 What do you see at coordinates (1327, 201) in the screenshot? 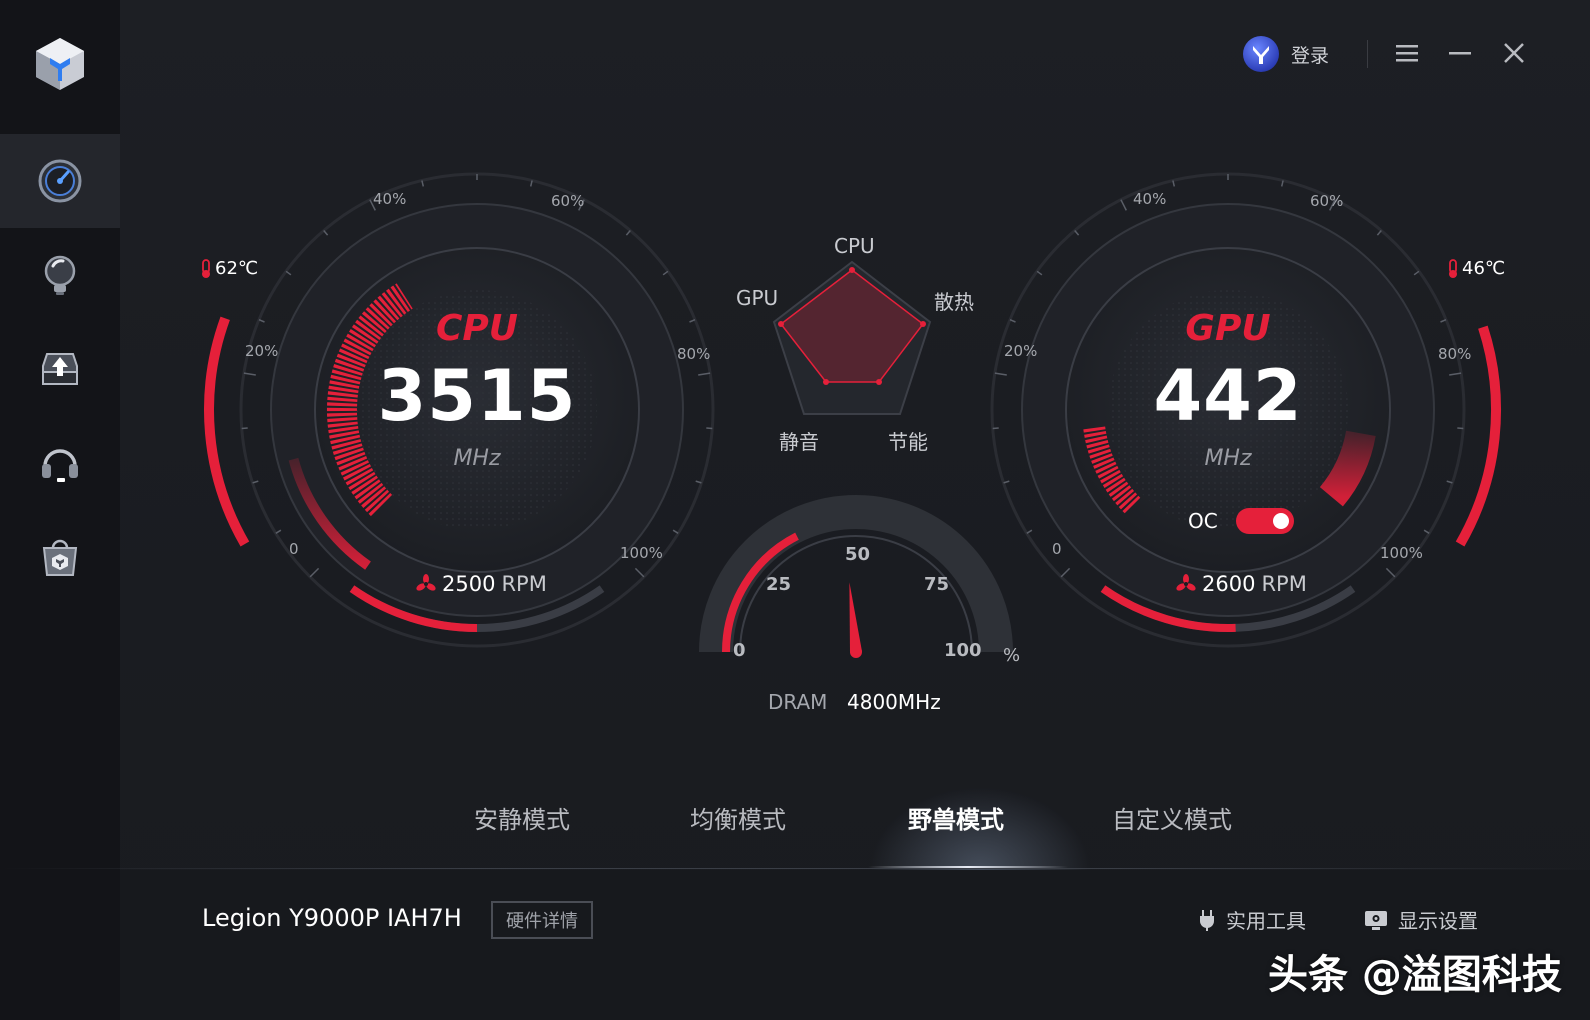
I see `gpu-tick-60: 60%` at bounding box center [1327, 201].